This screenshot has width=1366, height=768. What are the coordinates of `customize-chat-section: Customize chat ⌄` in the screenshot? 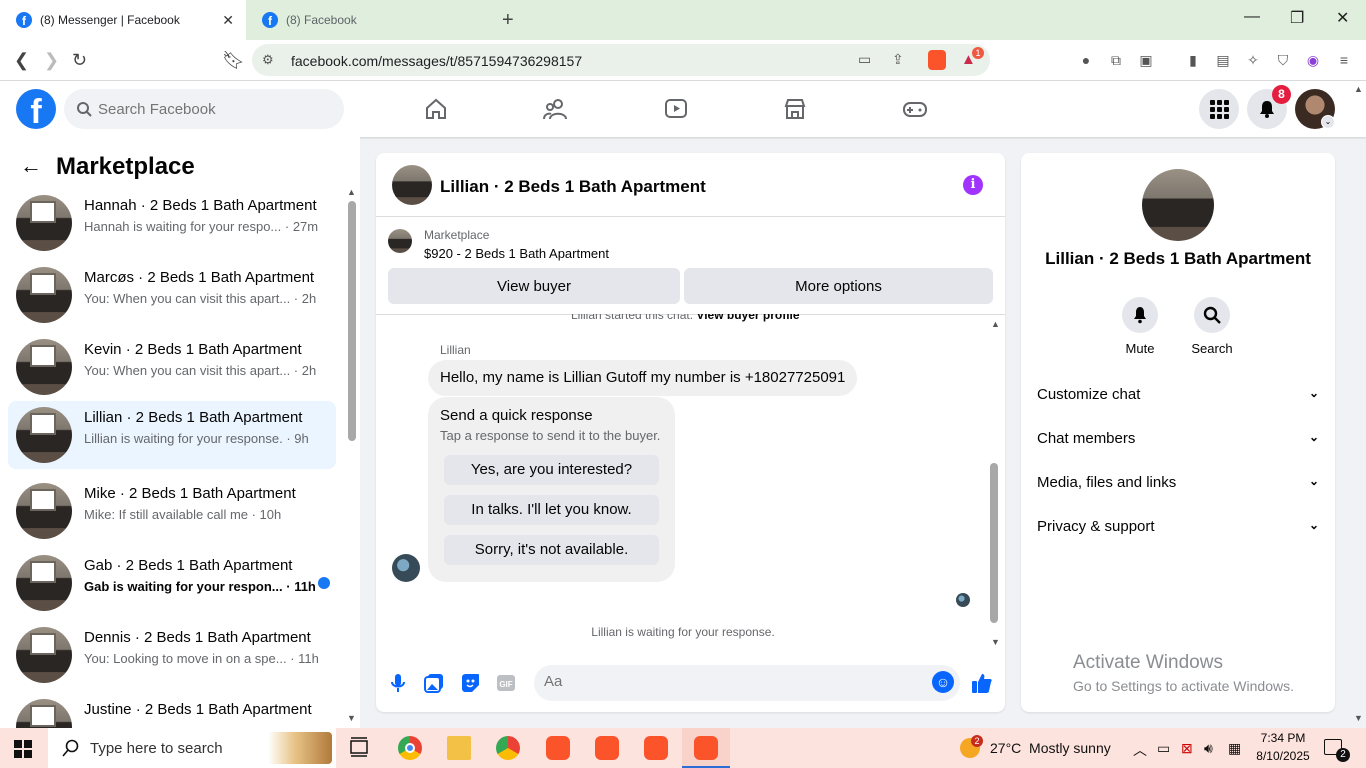 It's located at (1178, 398).